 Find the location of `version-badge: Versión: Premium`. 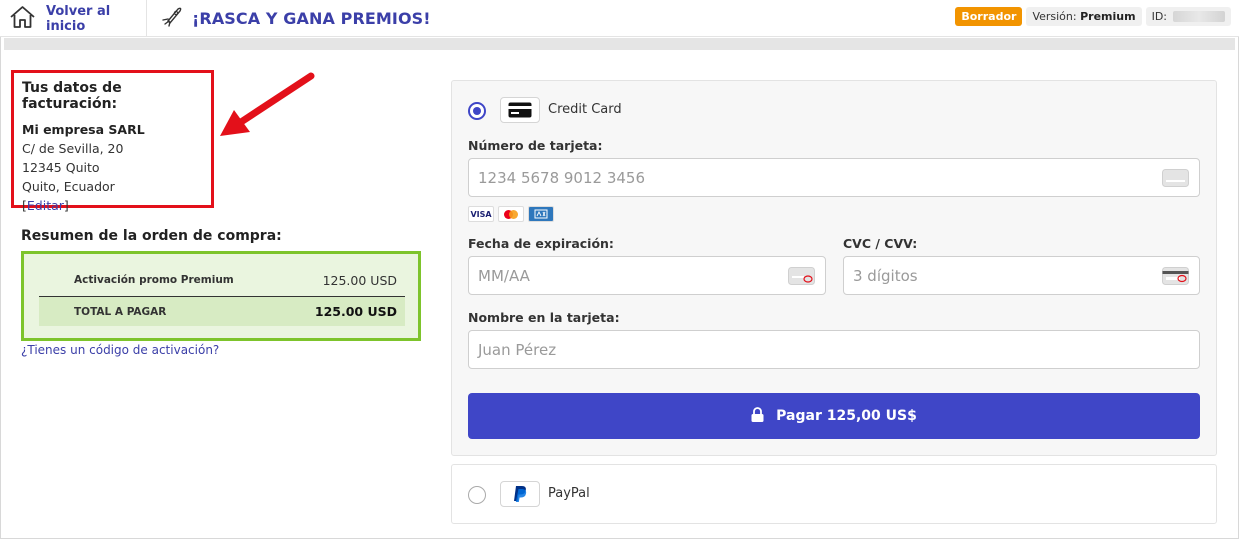

version-badge: Versión: Premium is located at coordinates (1084, 16).